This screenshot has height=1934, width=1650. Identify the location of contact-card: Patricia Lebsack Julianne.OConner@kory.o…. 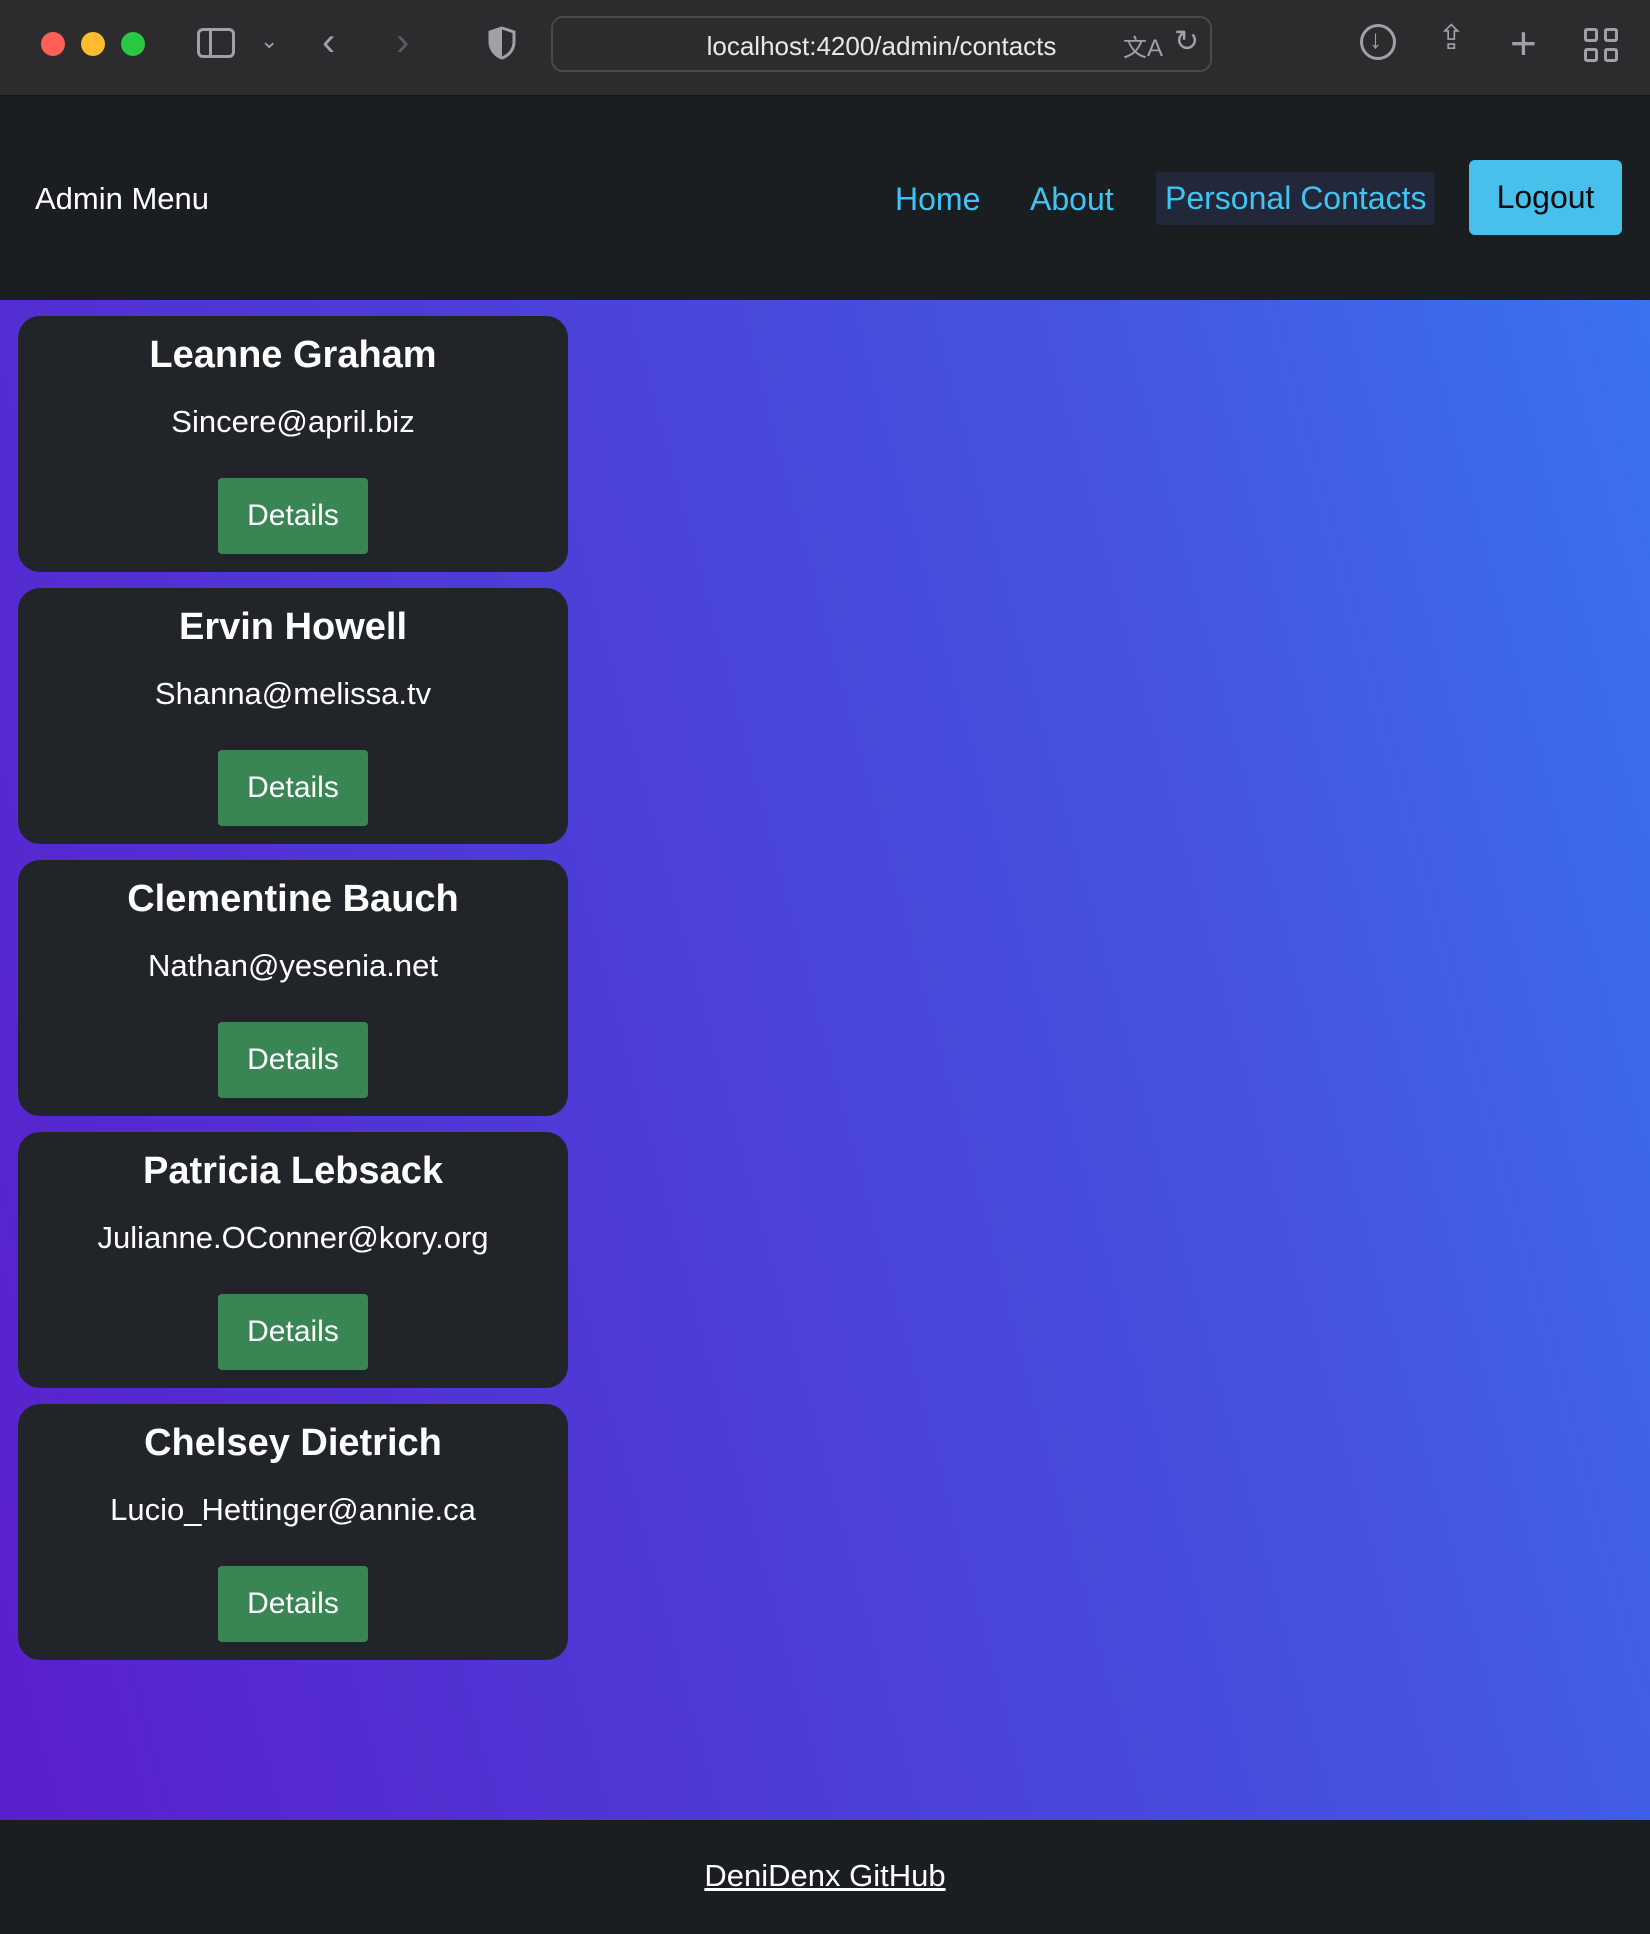
(293, 1260).